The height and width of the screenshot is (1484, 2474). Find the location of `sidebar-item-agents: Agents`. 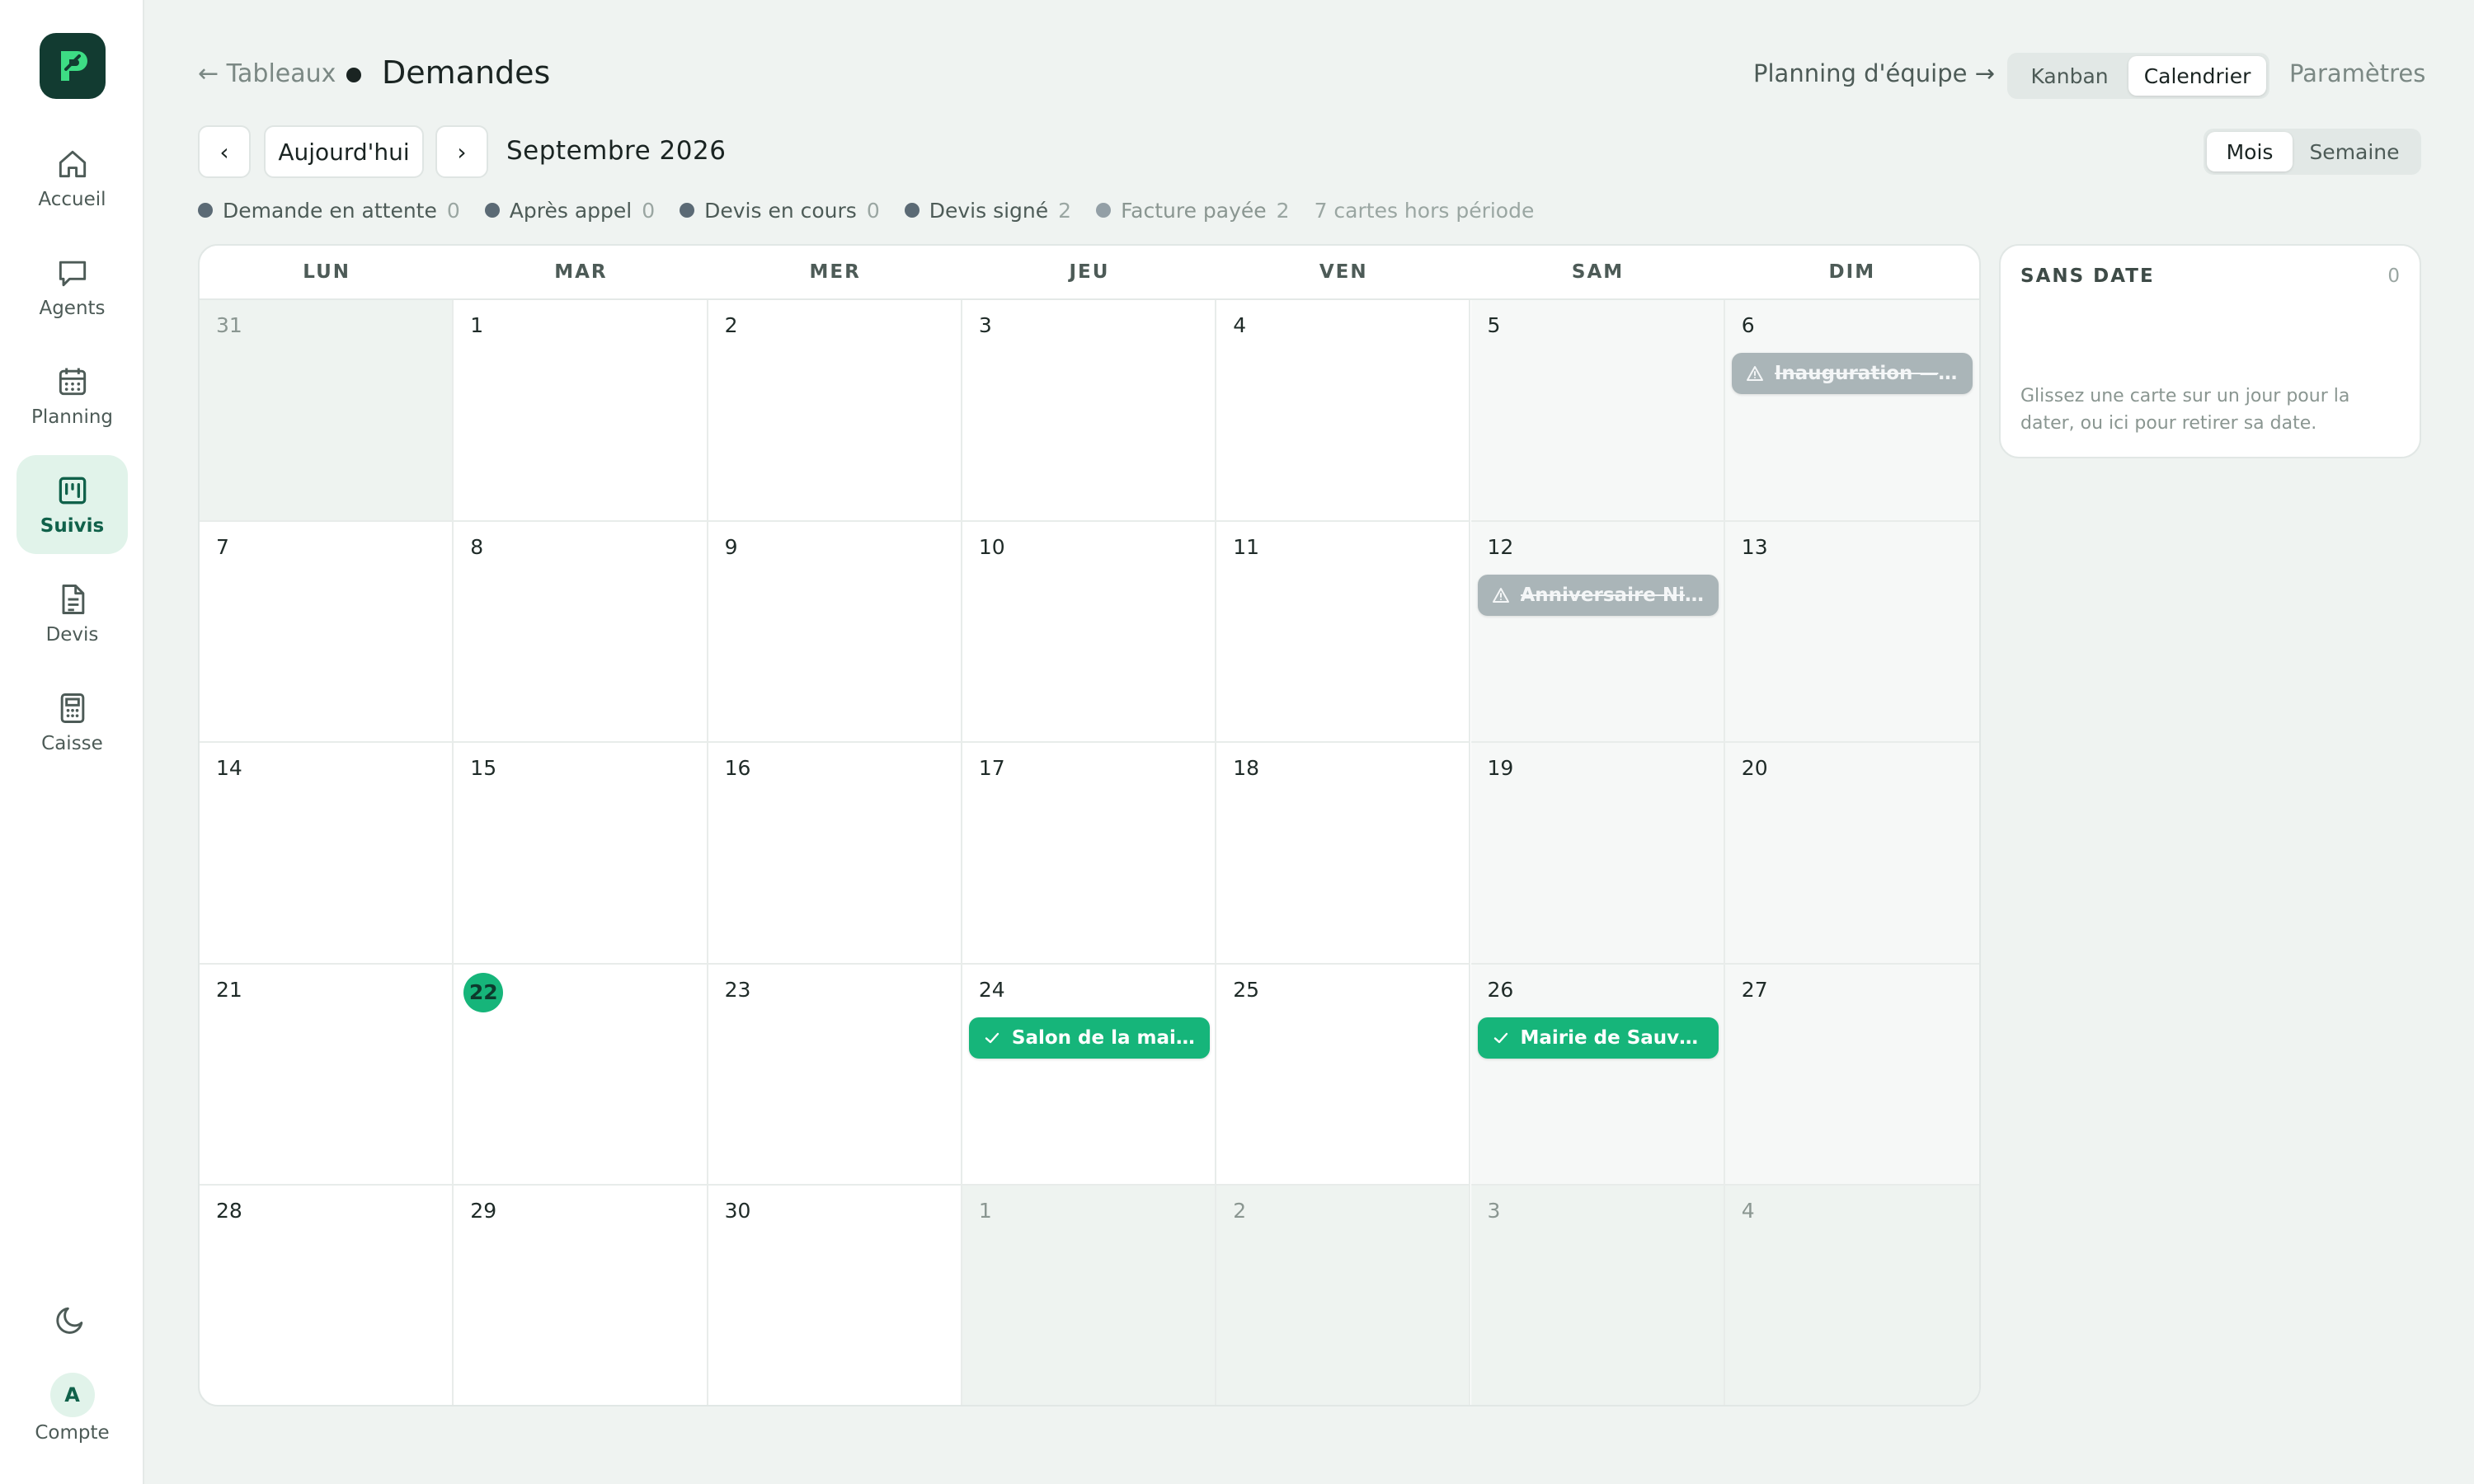

sidebar-item-agents: Agents is located at coordinates (72, 286).